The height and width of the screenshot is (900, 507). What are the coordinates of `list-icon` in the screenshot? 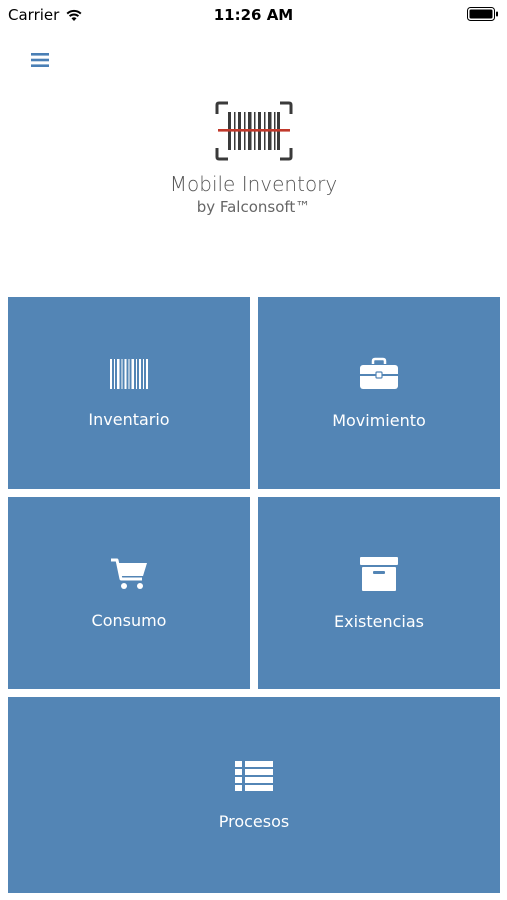 It's located at (254, 775).